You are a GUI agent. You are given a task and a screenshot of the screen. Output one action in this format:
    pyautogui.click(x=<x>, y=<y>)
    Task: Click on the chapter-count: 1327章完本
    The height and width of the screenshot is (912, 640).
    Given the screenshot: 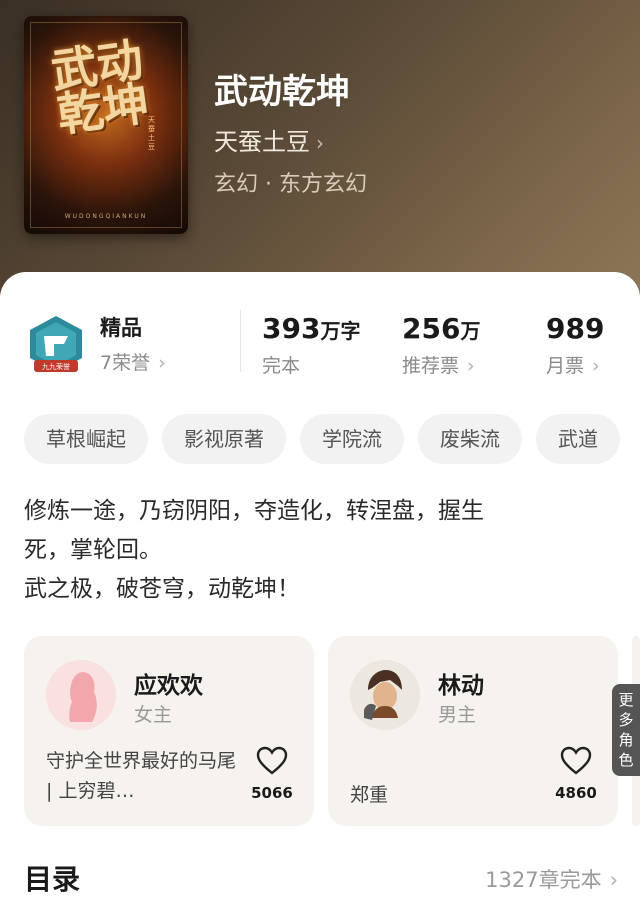 What is the action you would take?
    pyautogui.click(x=543, y=880)
    